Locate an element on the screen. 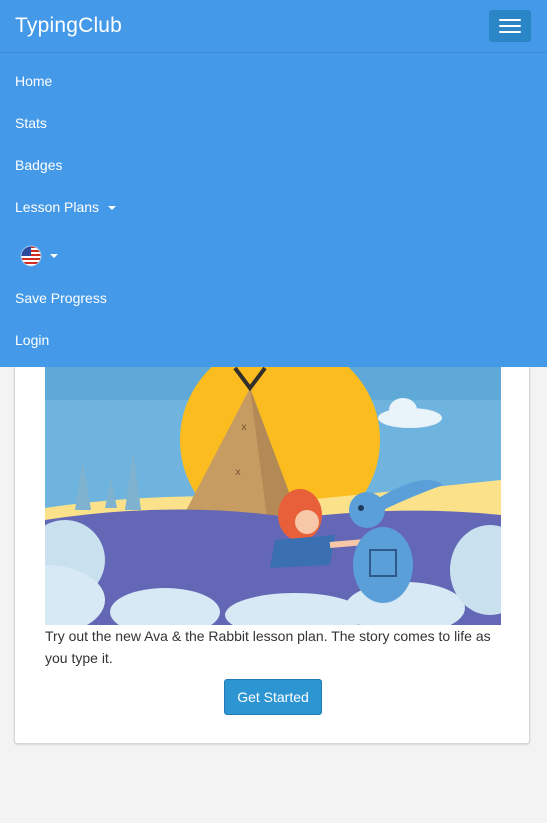  navbar-divider is located at coordinates (273, 52).